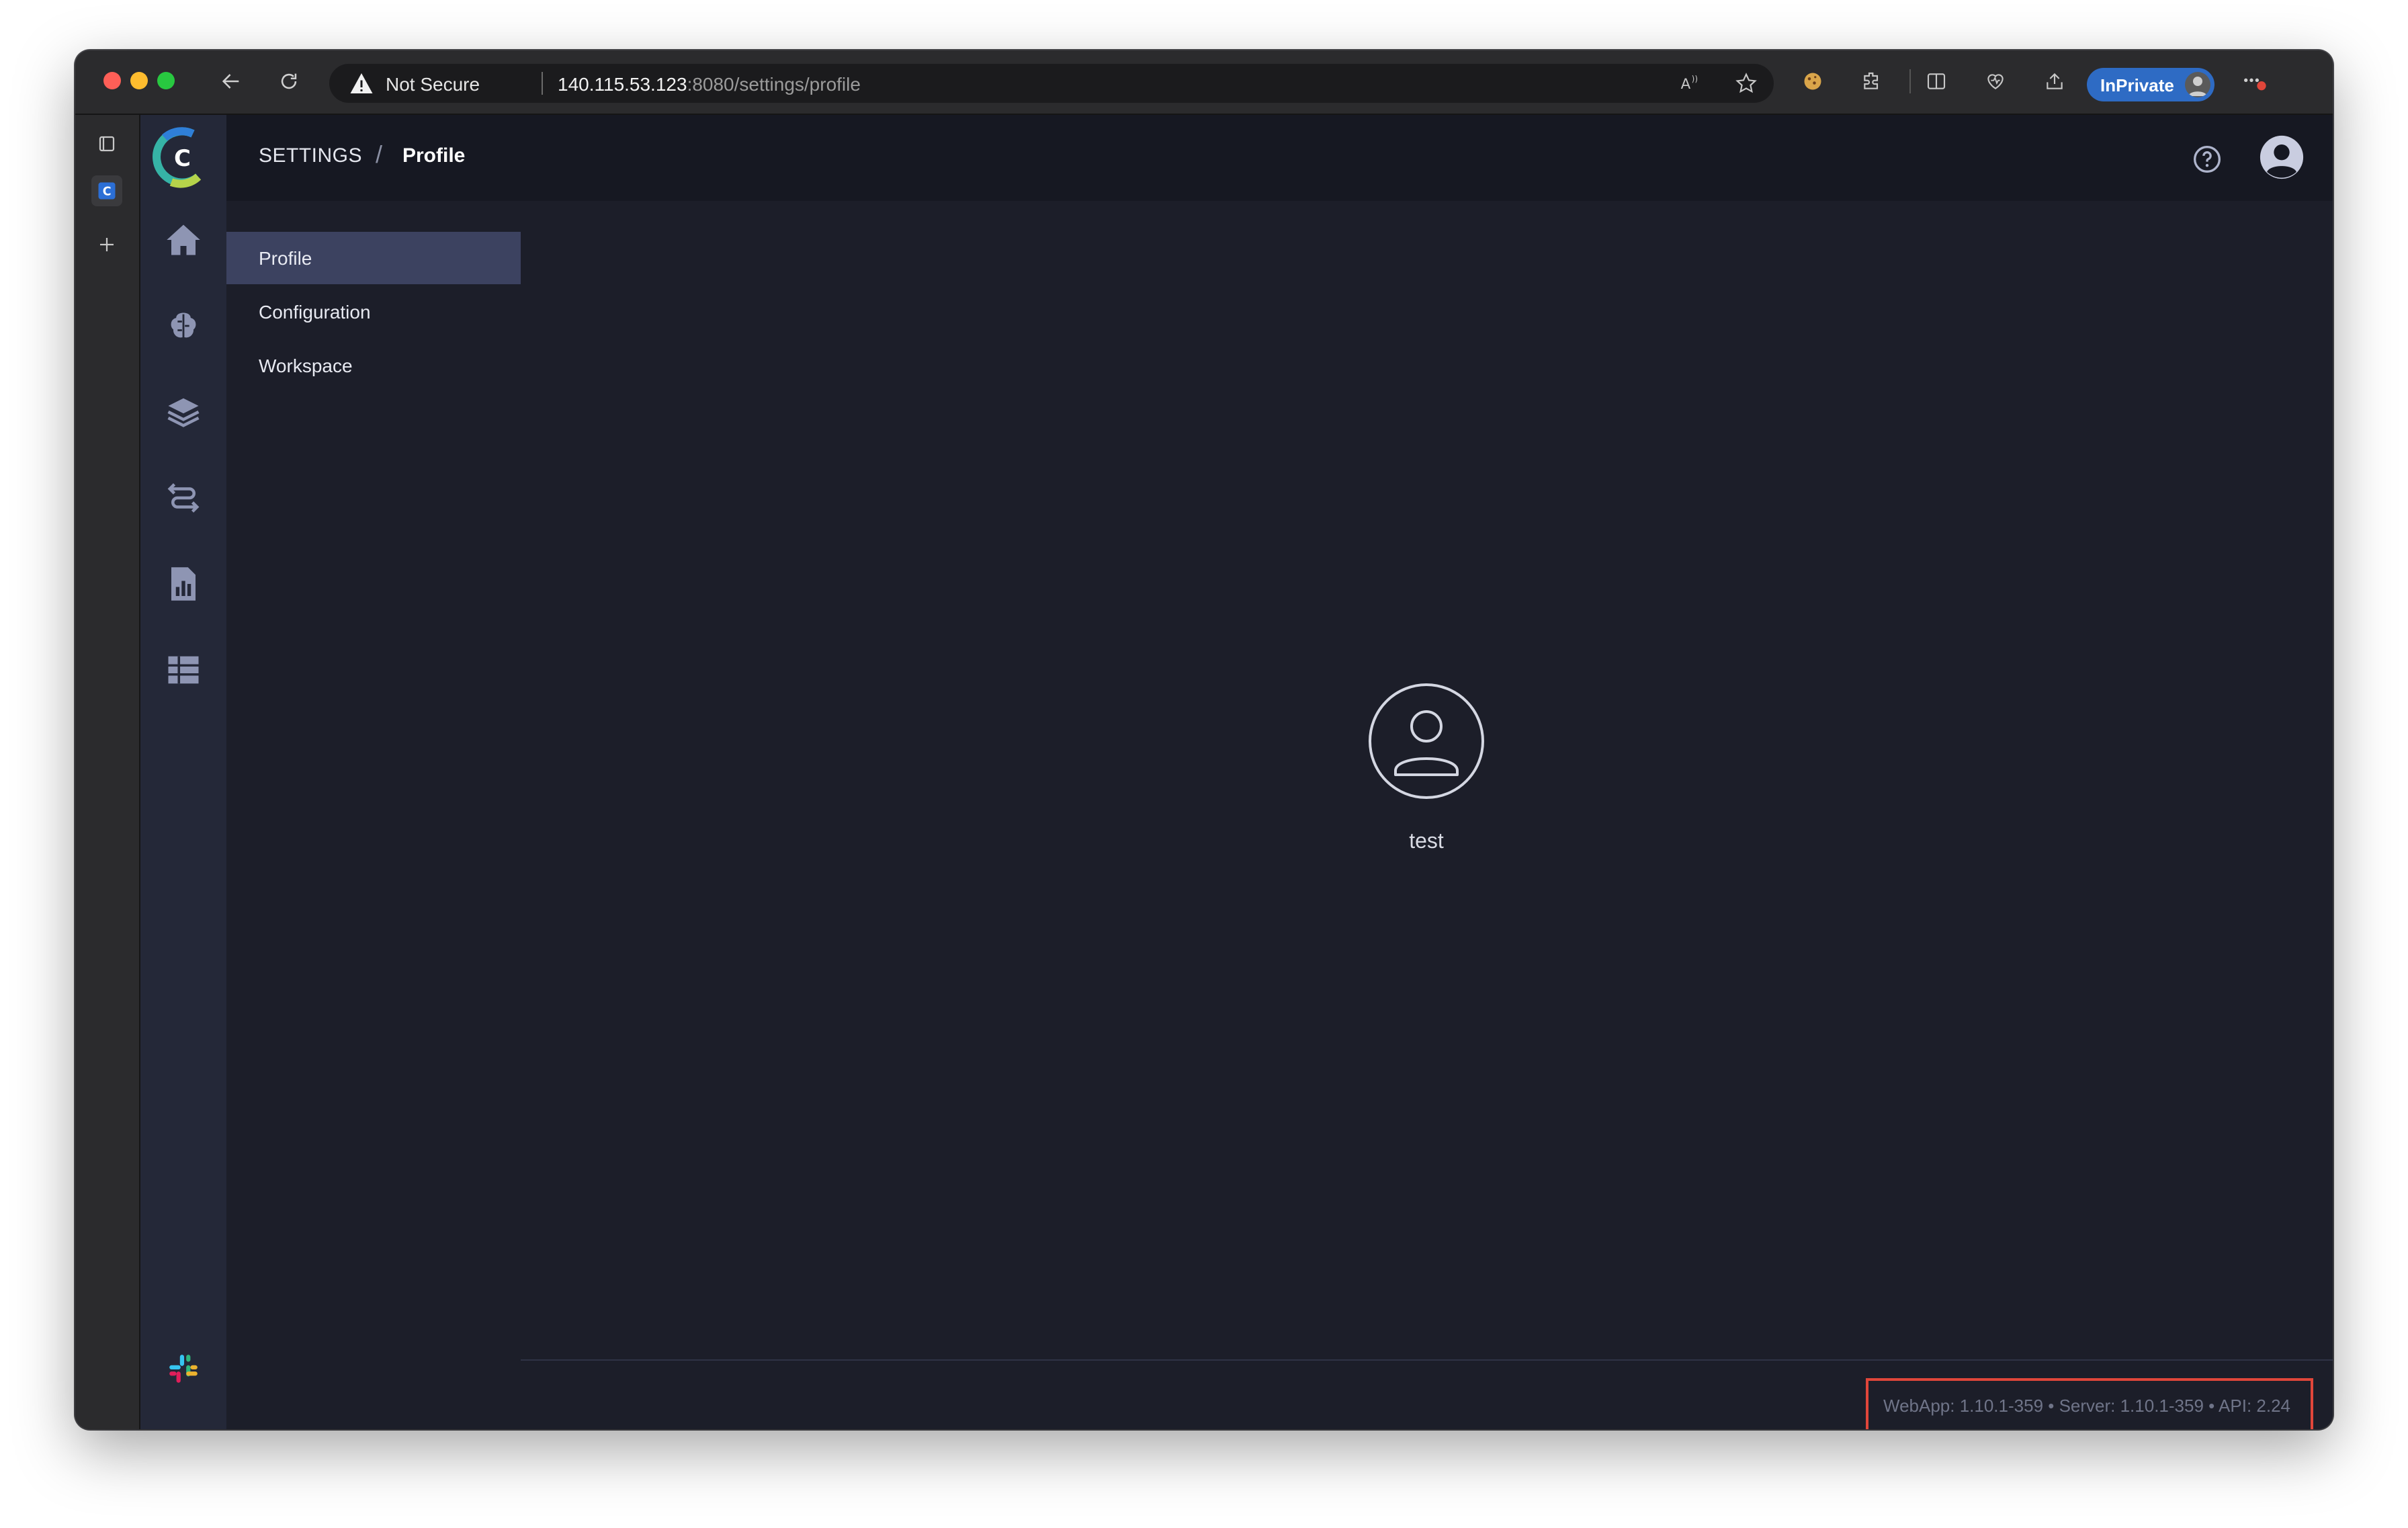  Describe the element at coordinates (774, 85) in the screenshot. I see `address-path: :8080/settings/profile` at that location.